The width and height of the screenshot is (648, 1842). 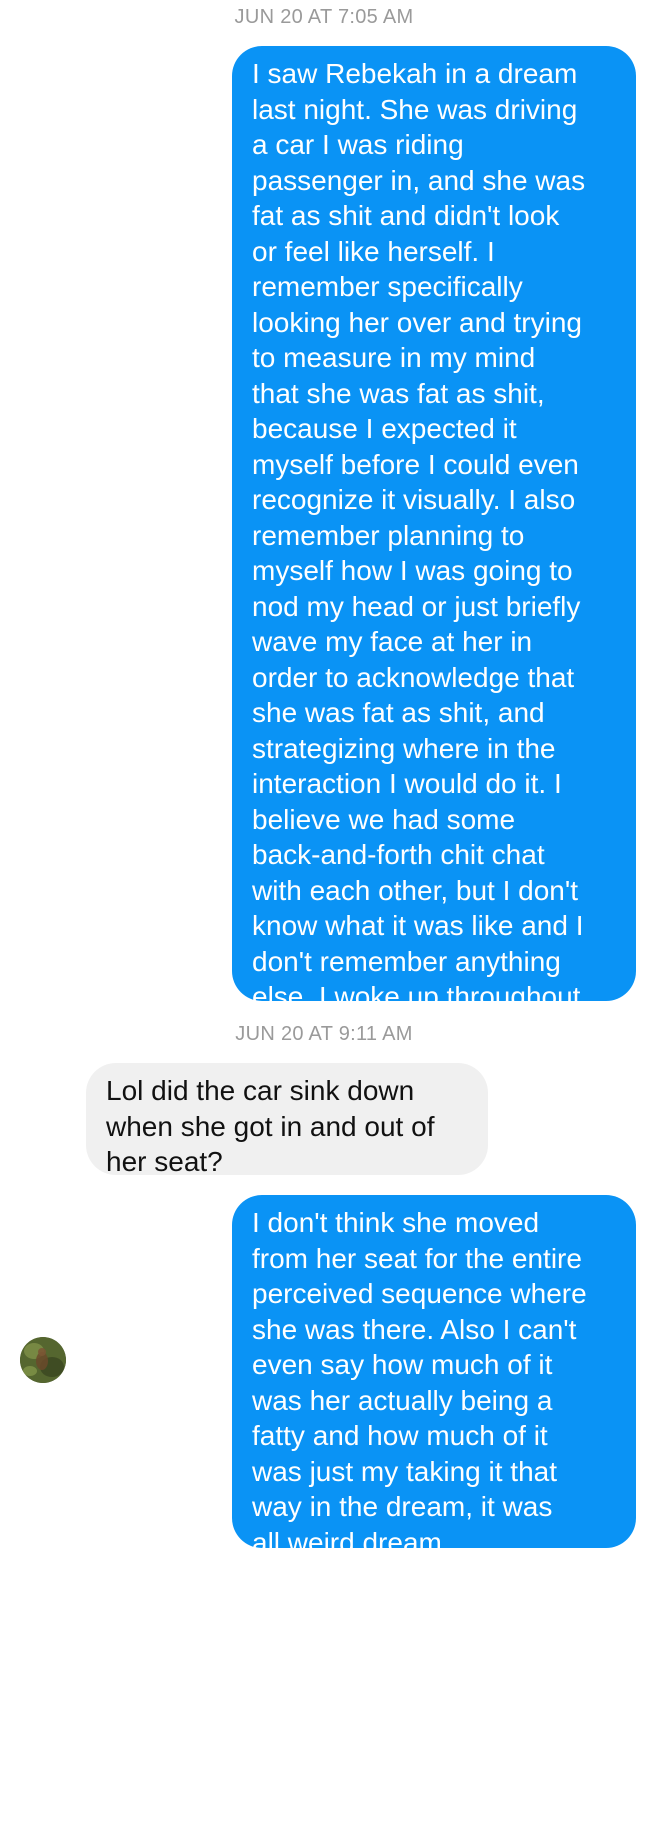 I want to click on message-line: to measure in my mind, so click(x=394, y=357).